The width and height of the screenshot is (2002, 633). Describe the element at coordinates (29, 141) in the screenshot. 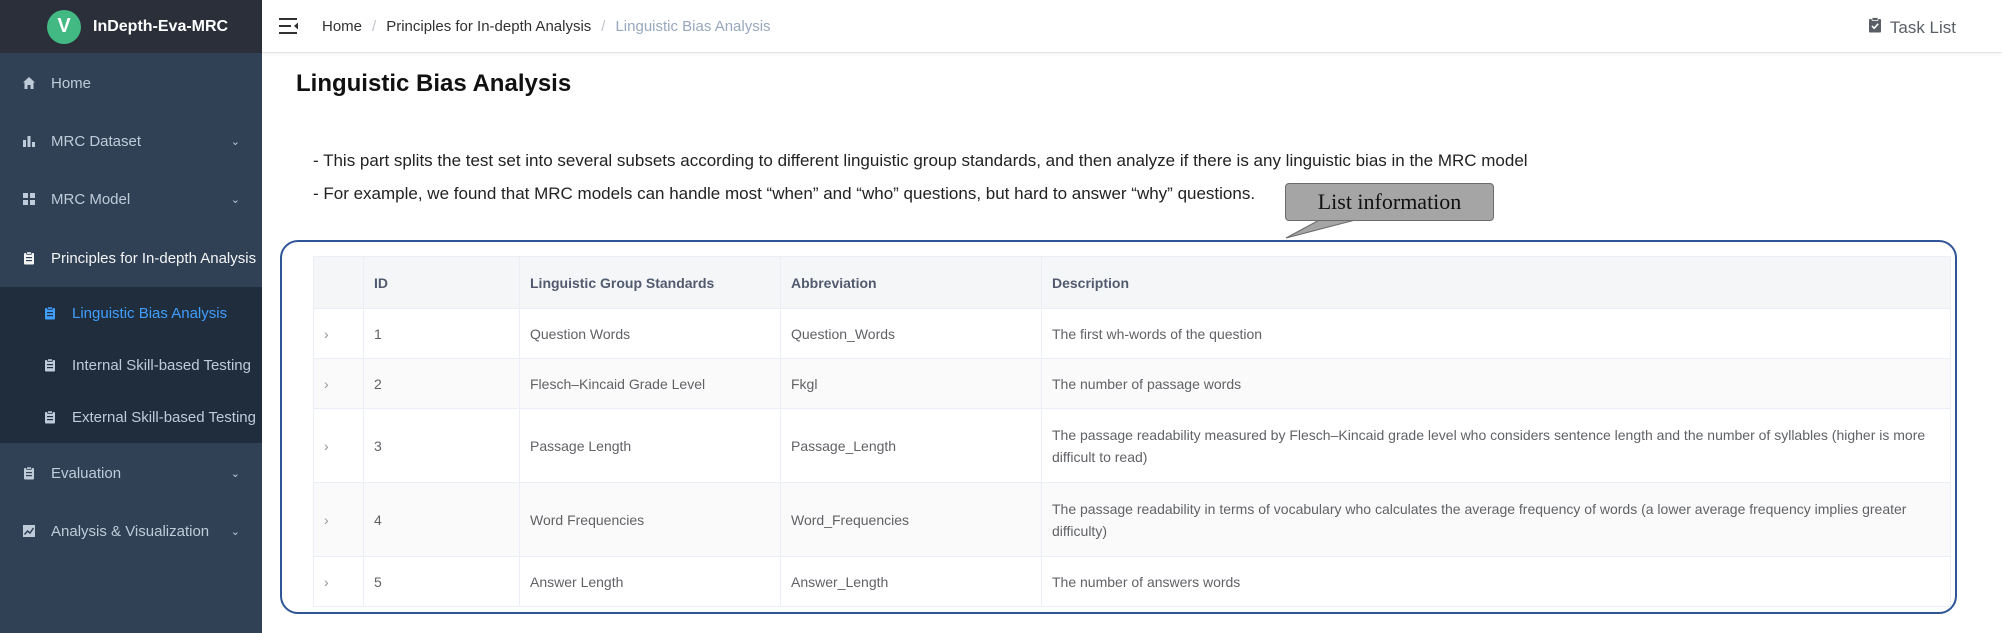

I see `bar-chart-icon` at that location.